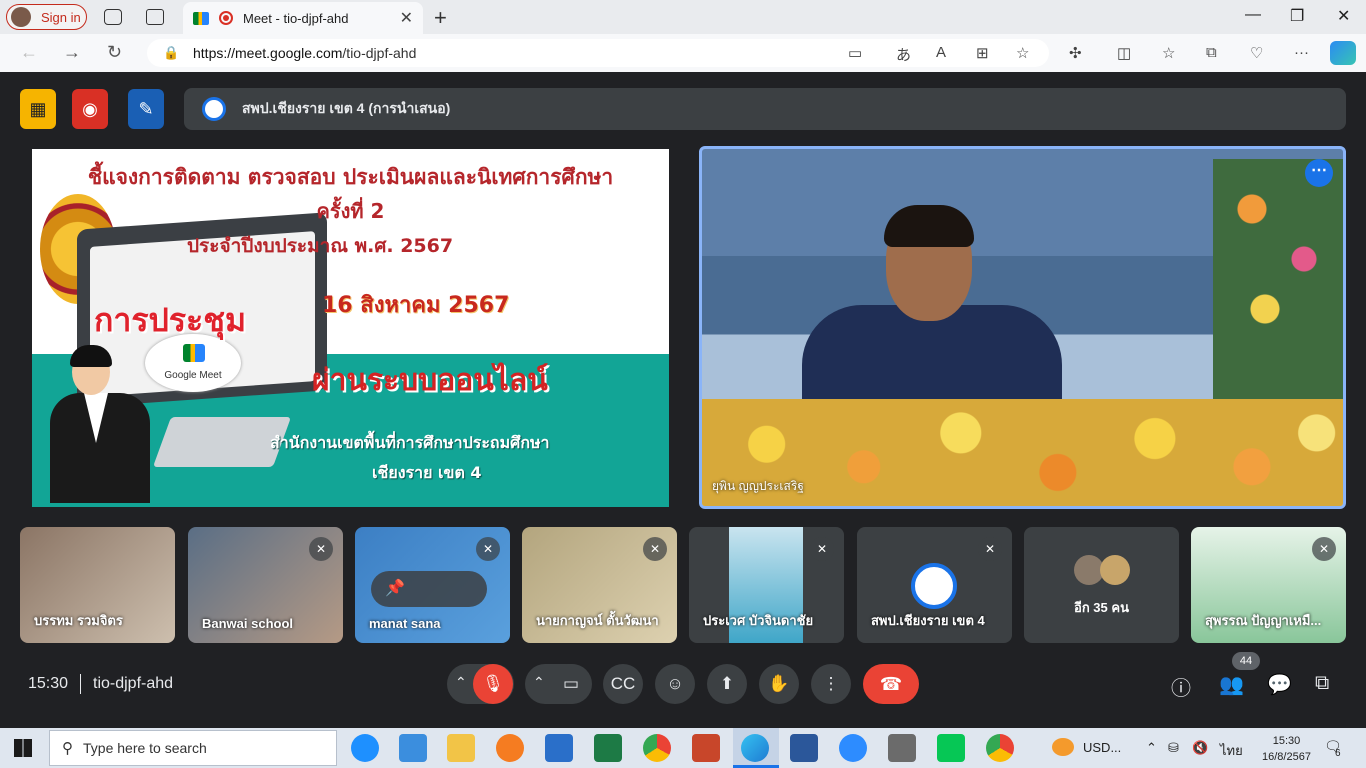 This screenshot has height=768, width=1366. Describe the element at coordinates (265, 585) in the screenshot. I see `participant-tile: ✕ Banwai school` at that location.